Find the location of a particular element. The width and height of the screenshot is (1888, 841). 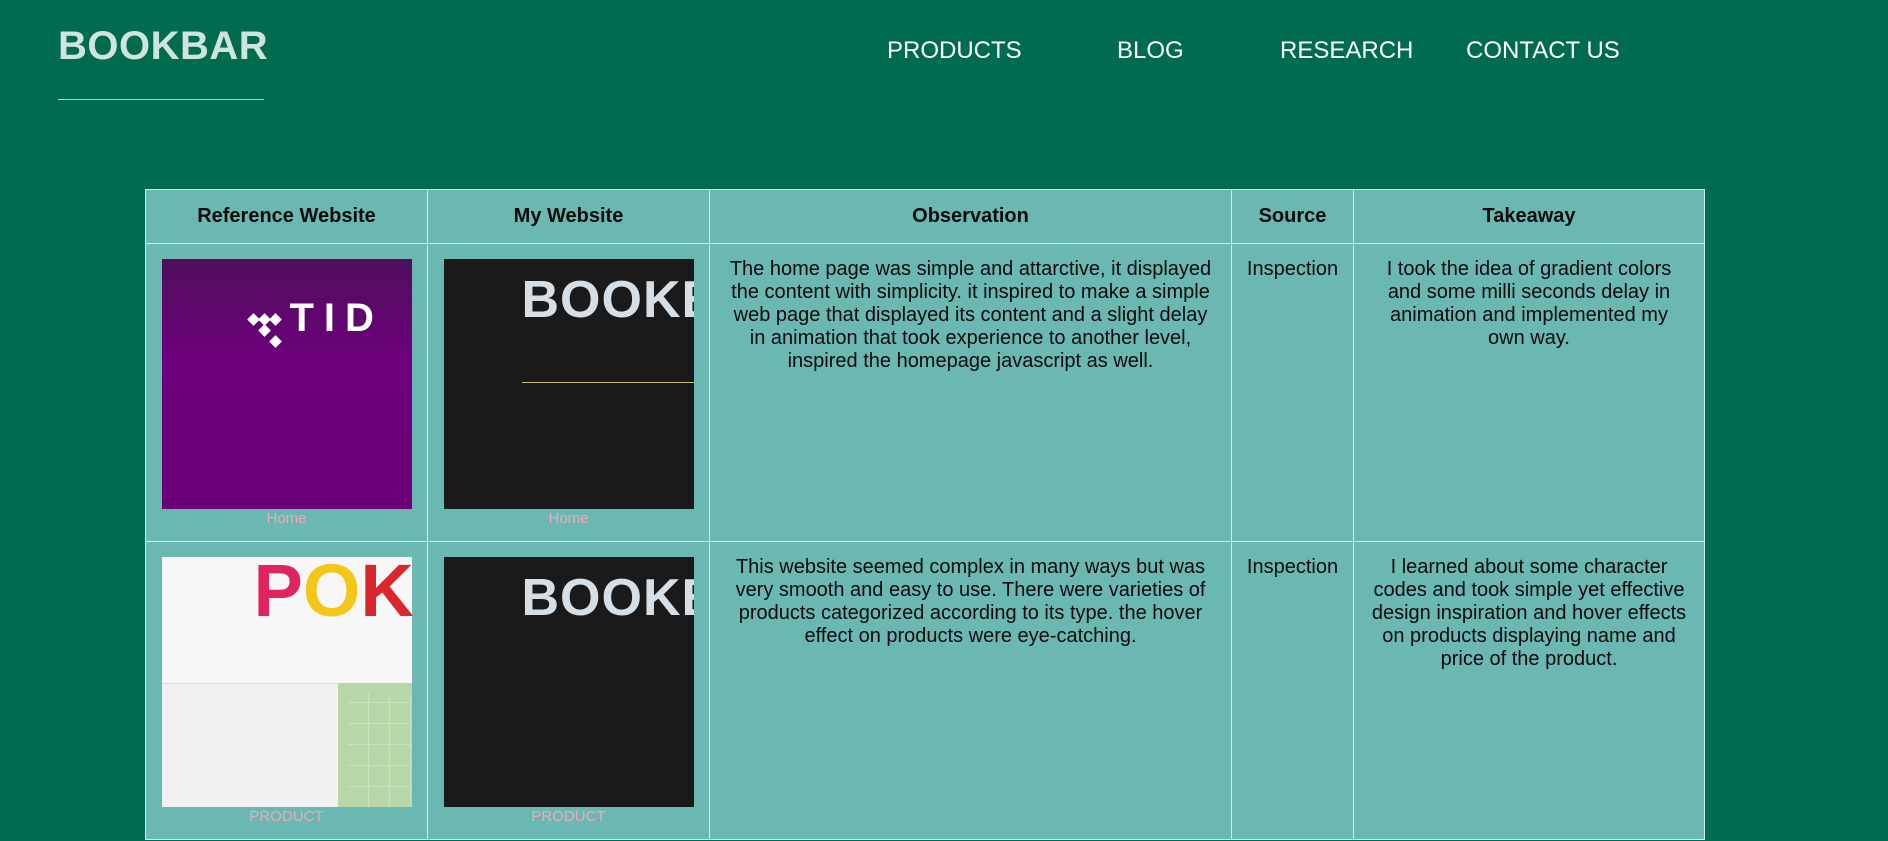

thumbnail-title-letter: O is located at coordinates (331, 594).